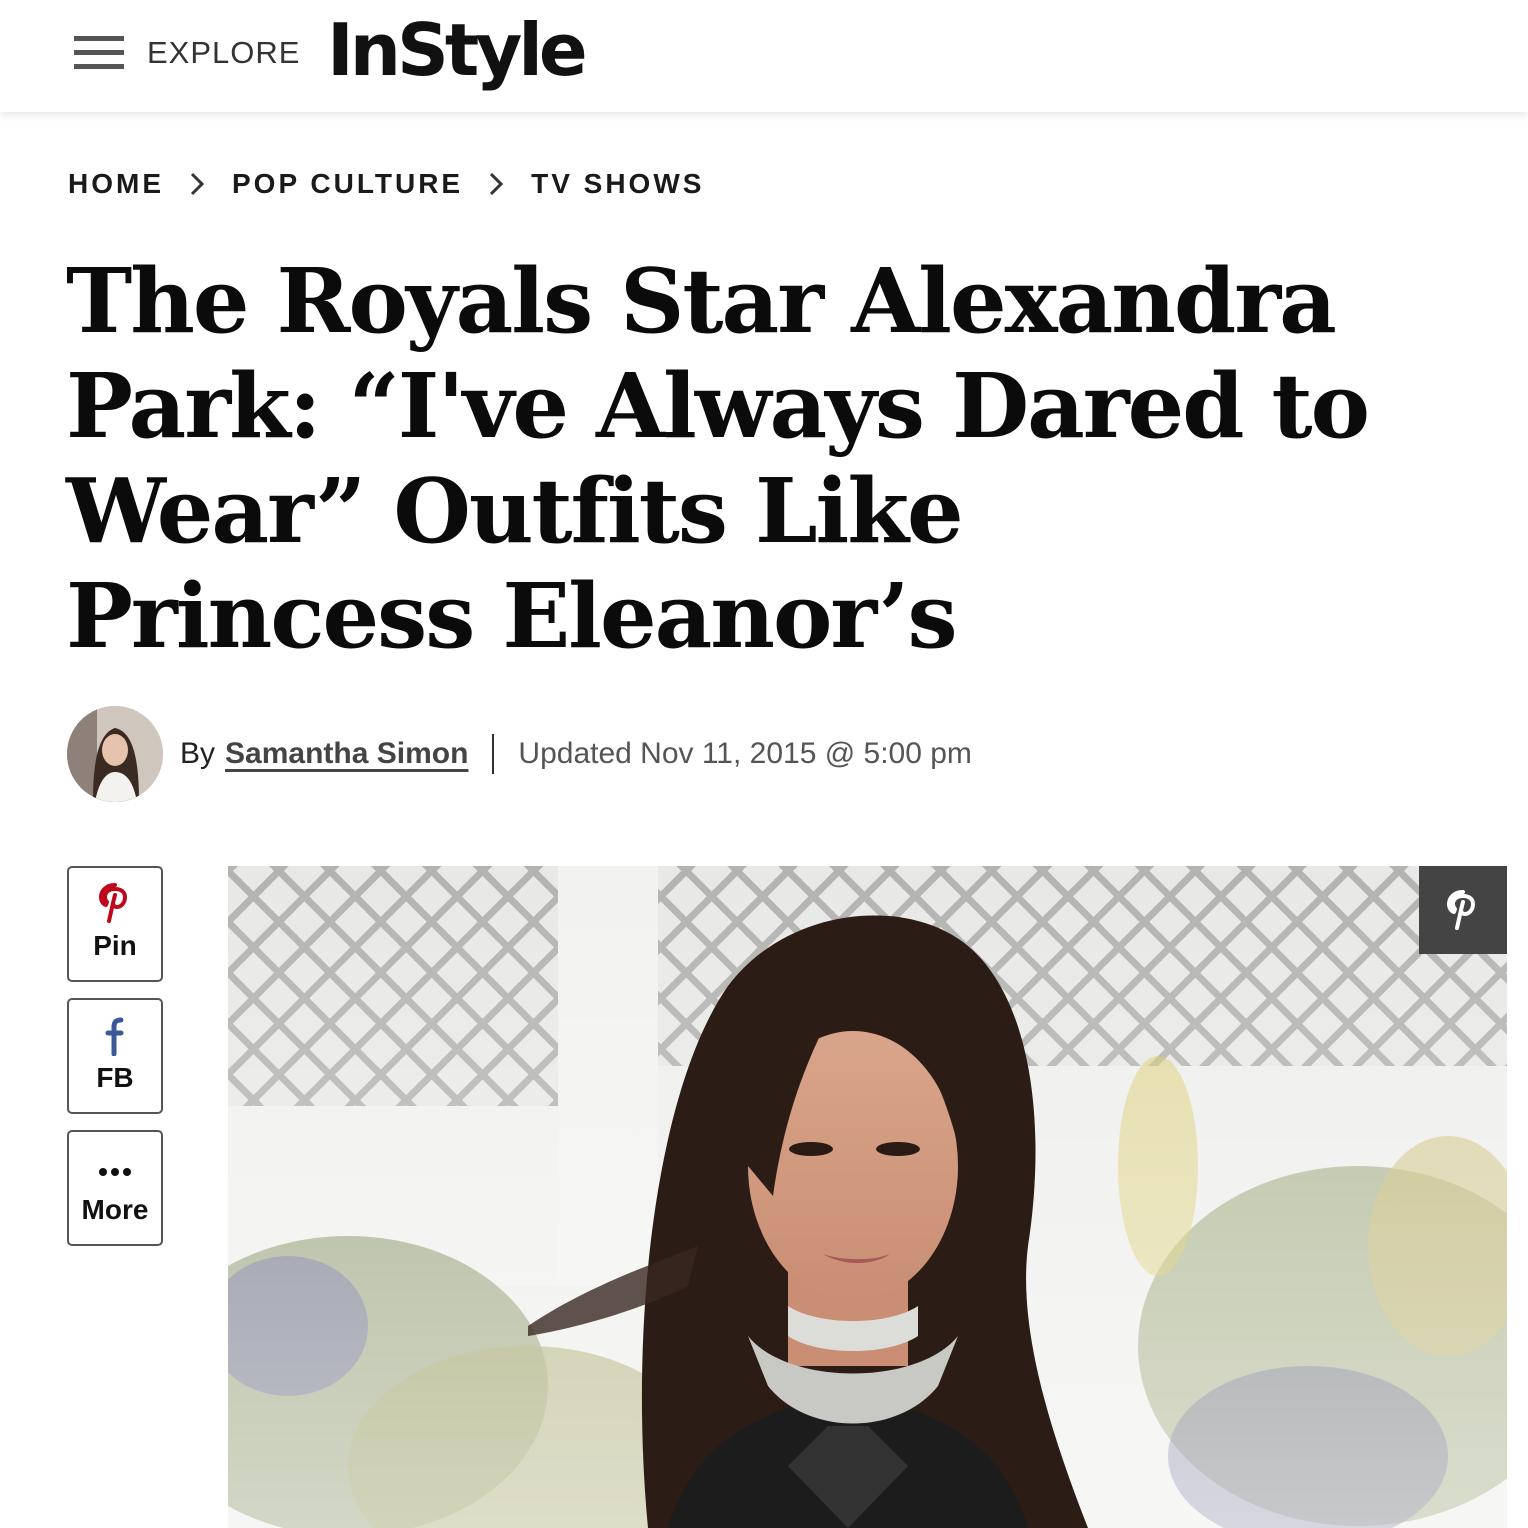  What do you see at coordinates (745, 753) in the screenshot?
I see `updated-timestamp: Updated Nov 11, 2015 @ 5:00 pm` at bounding box center [745, 753].